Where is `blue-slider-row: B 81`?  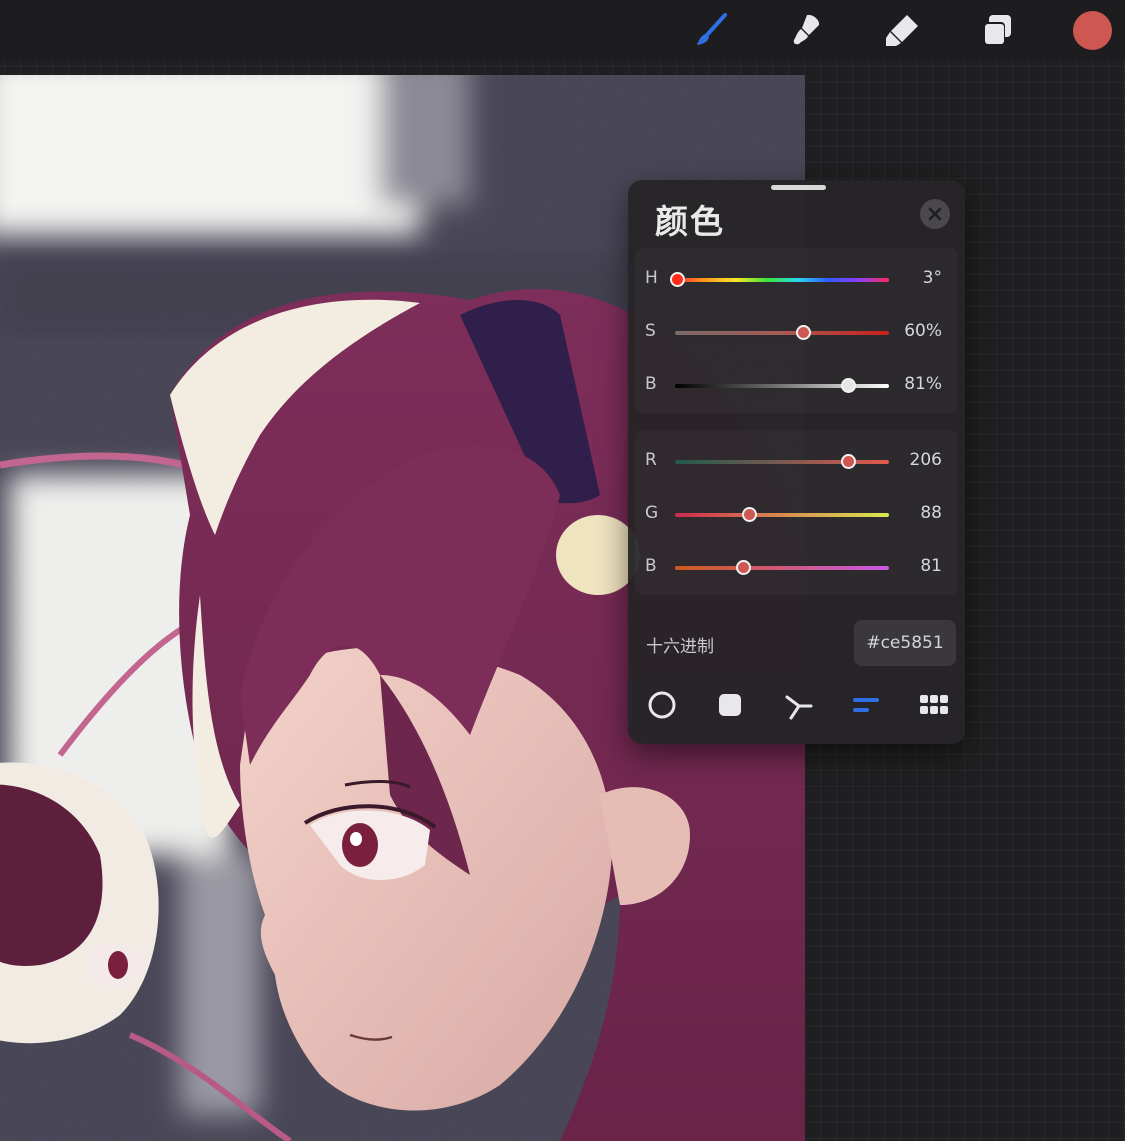
blue-slider-row: B 81 is located at coordinates (796, 566).